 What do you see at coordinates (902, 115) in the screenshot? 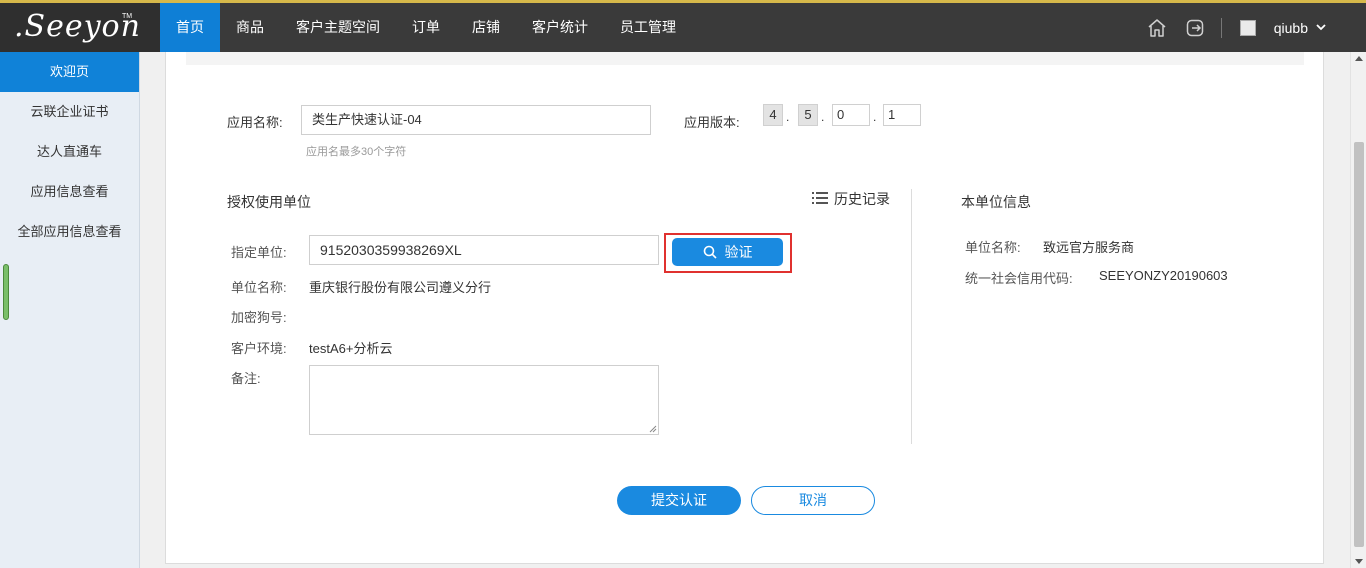
I see `version-build-input: 1` at bounding box center [902, 115].